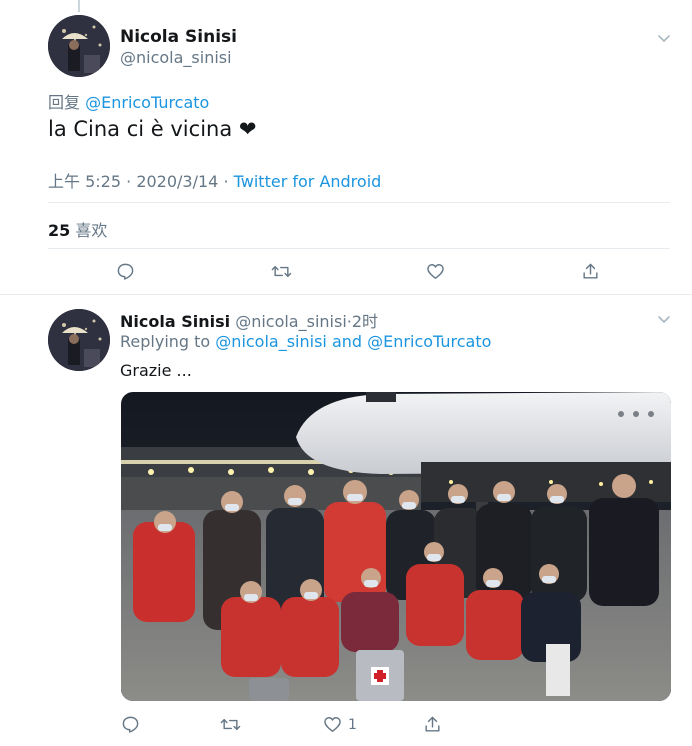 The height and width of the screenshot is (746, 692). I want to click on likes-label: 喜欢, so click(91, 230).